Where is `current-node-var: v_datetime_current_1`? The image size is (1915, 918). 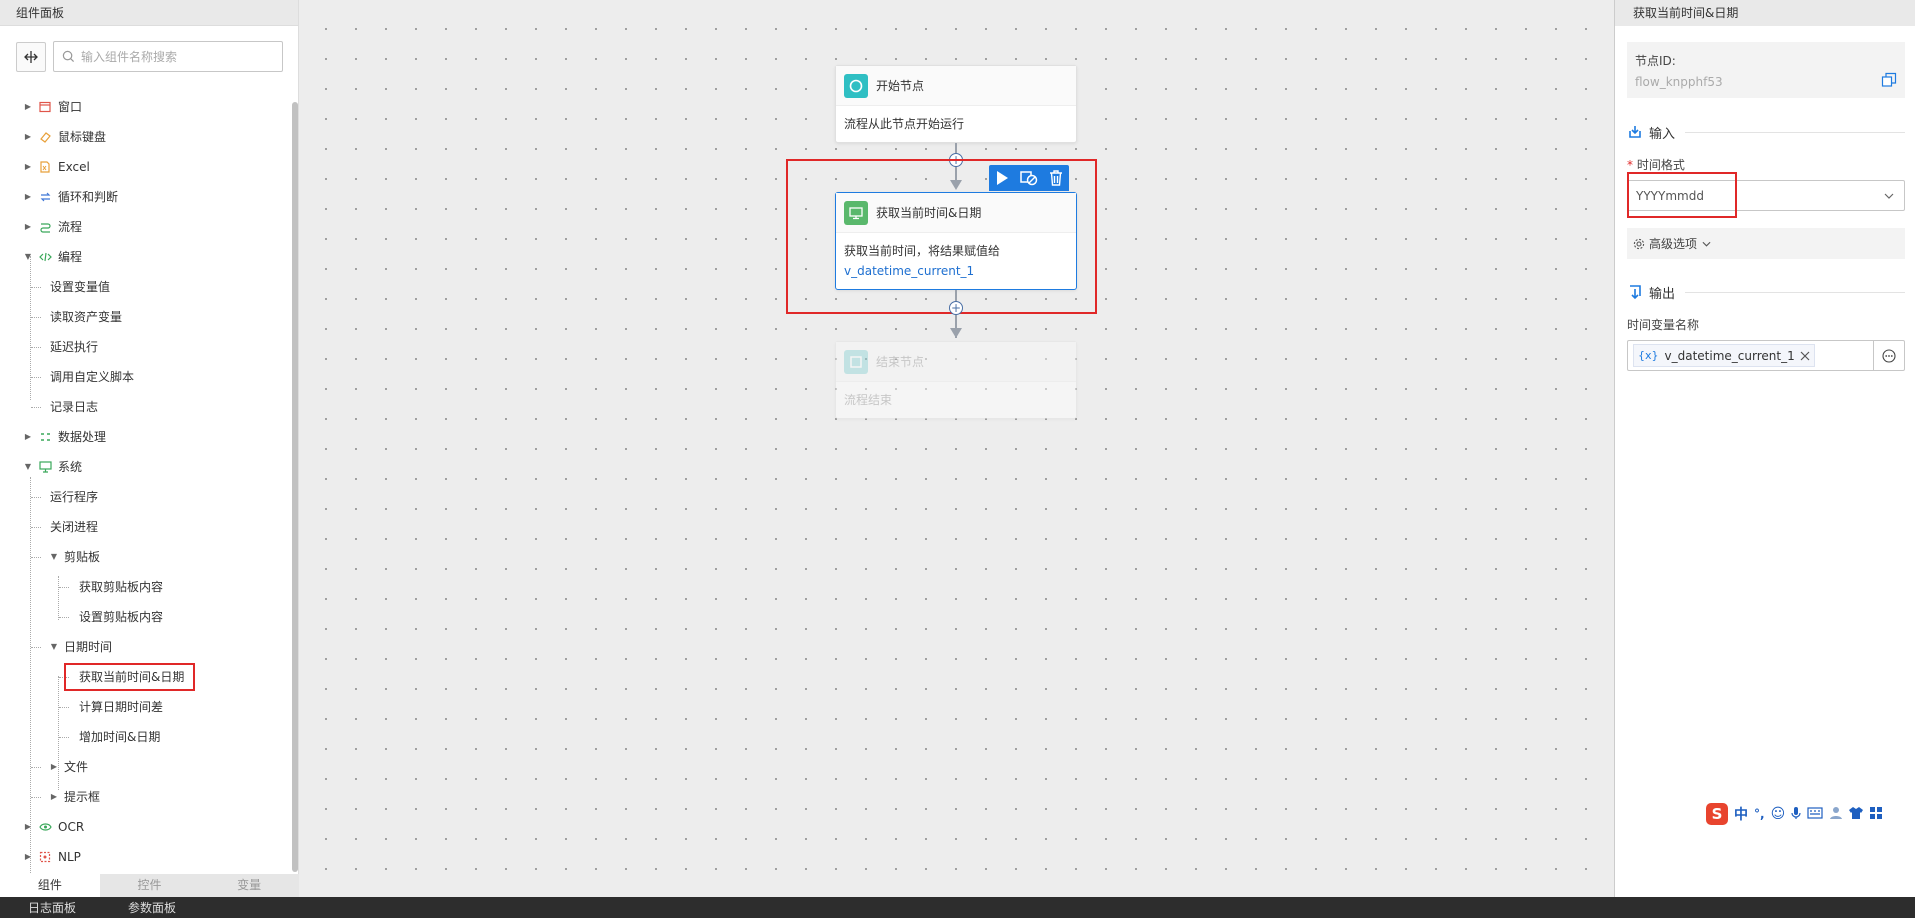
current-node-var: v_datetime_current_1 is located at coordinates (956, 271).